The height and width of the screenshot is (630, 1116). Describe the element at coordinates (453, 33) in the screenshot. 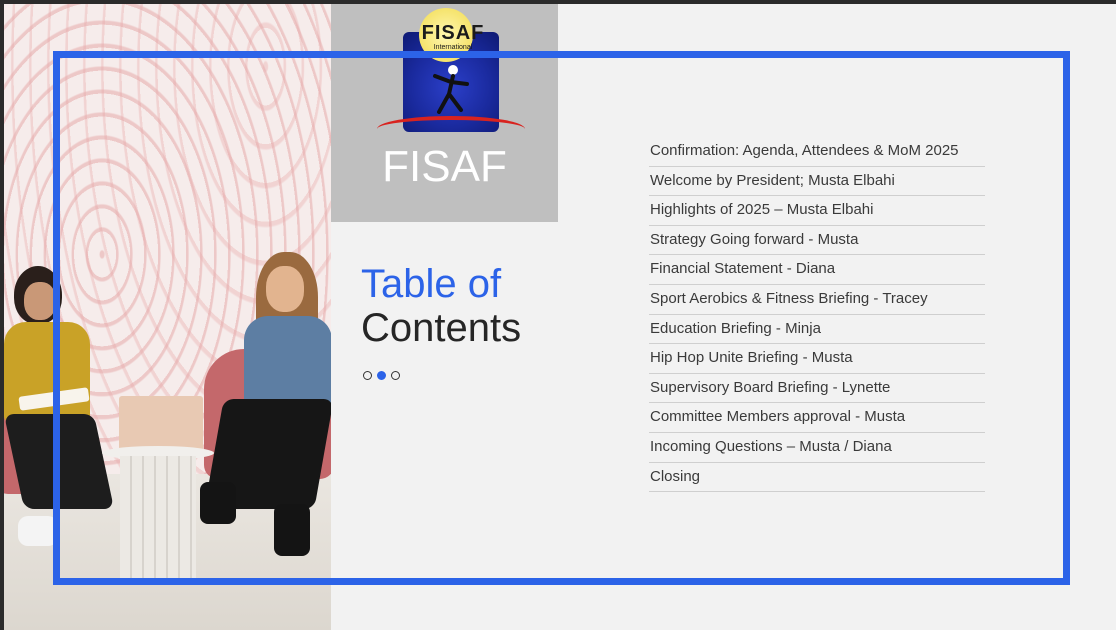

I see `logo-emblem-text: FISAF` at that location.